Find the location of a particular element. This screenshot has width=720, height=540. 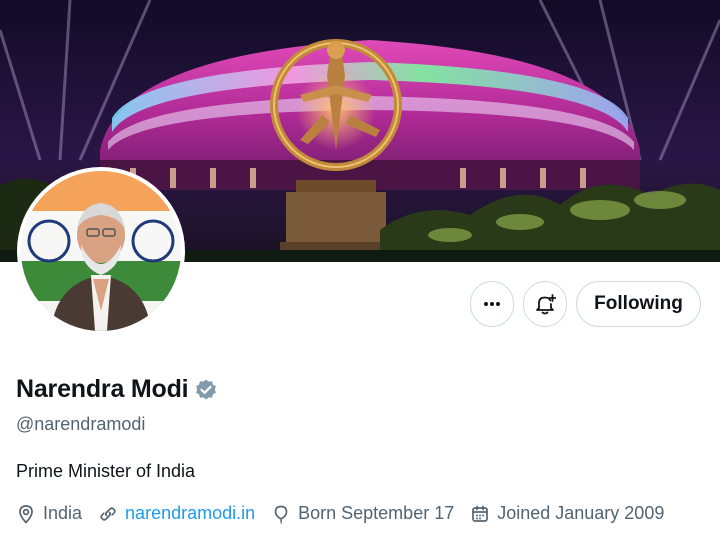

birthday-item: Born September 17 is located at coordinates (362, 513).